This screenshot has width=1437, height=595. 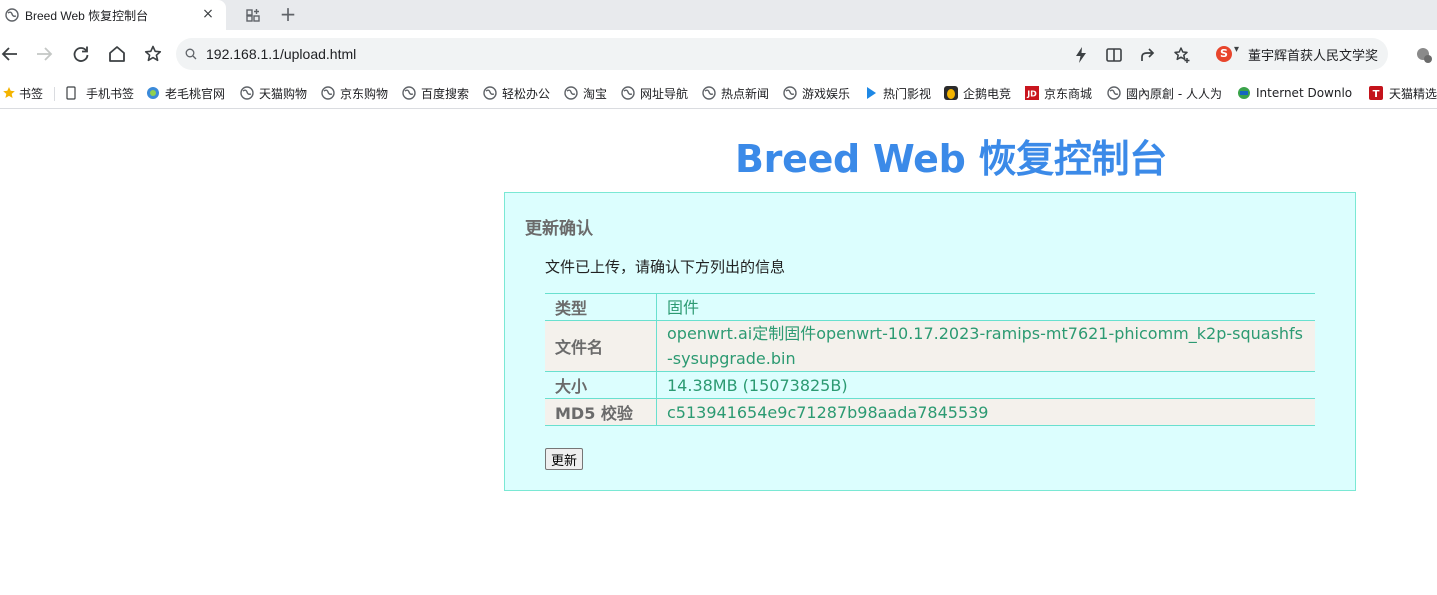 I want to click on tab-strip: Breed Web 恢复控制台 × +, so click(x=718, y=15).